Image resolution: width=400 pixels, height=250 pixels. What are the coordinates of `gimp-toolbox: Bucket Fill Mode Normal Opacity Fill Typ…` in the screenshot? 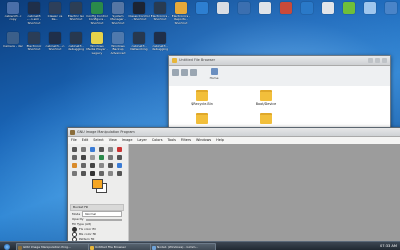 It's located at (98, 193).